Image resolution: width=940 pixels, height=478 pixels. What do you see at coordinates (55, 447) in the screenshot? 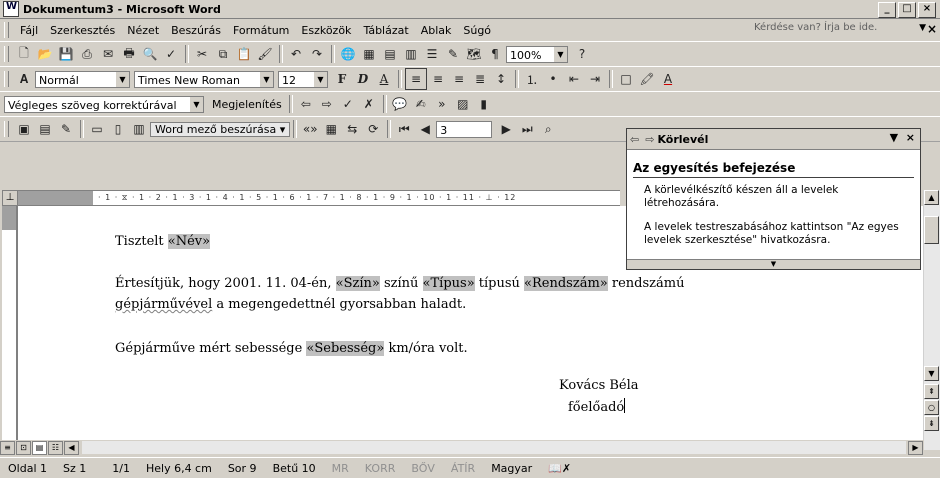
I see `outline-view-icon: ☷` at bounding box center [55, 447].